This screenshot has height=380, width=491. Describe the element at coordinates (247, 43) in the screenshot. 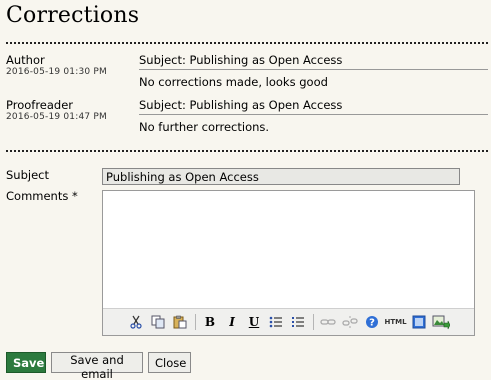

I see `top-divider` at that location.